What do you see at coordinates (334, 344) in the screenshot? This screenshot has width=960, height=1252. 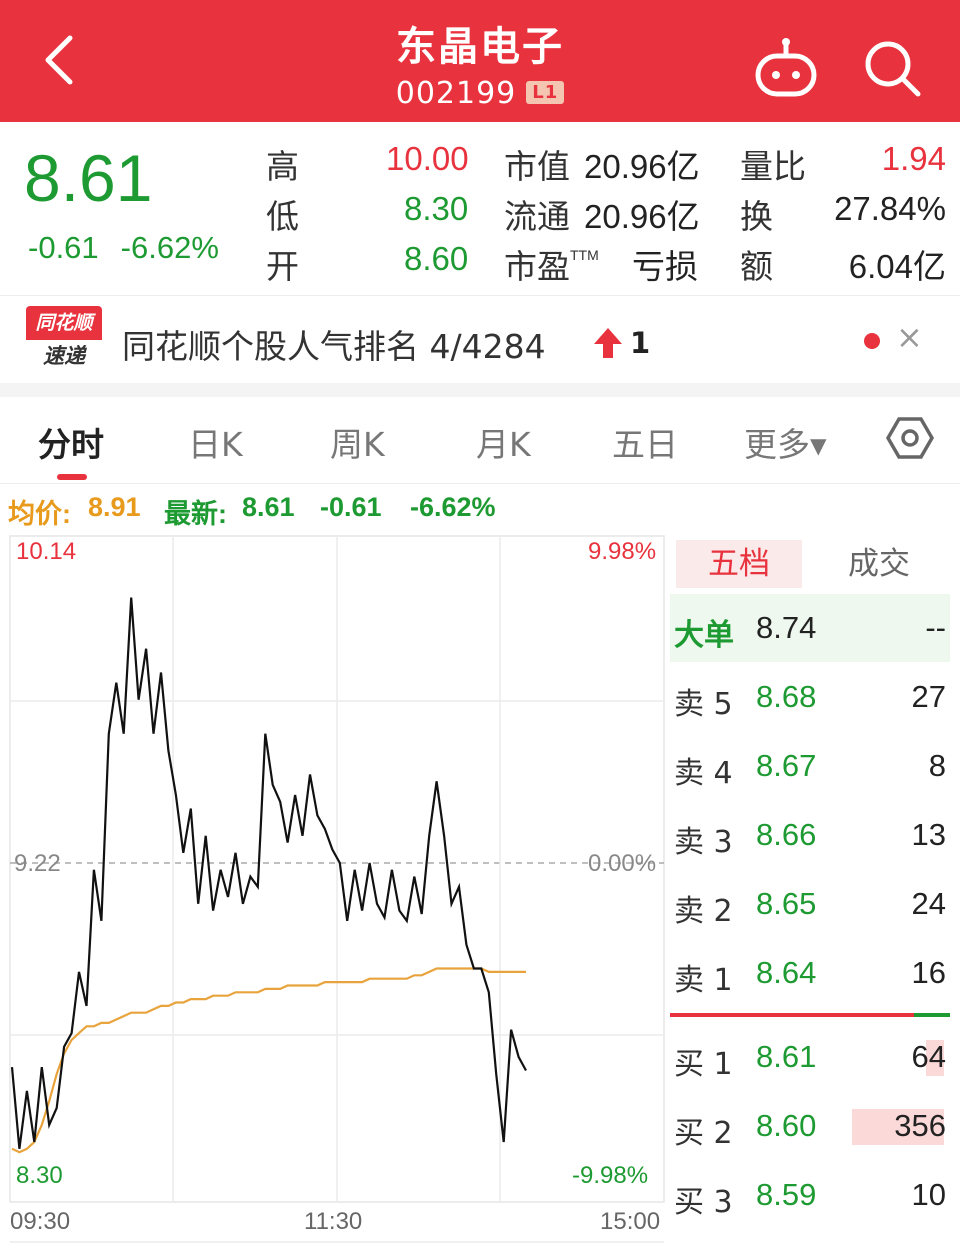 I see `popularity-rank-text: 同花顺个股人气排名 4/4284` at bounding box center [334, 344].